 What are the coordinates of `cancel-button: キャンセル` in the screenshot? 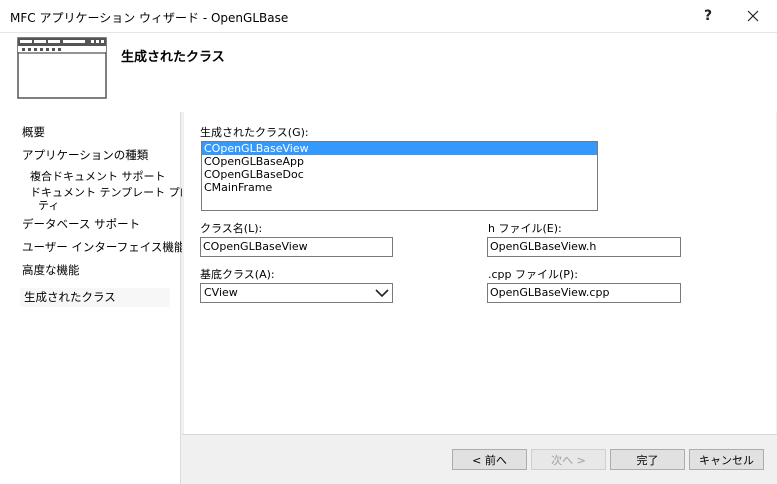 It's located at (726, 459).